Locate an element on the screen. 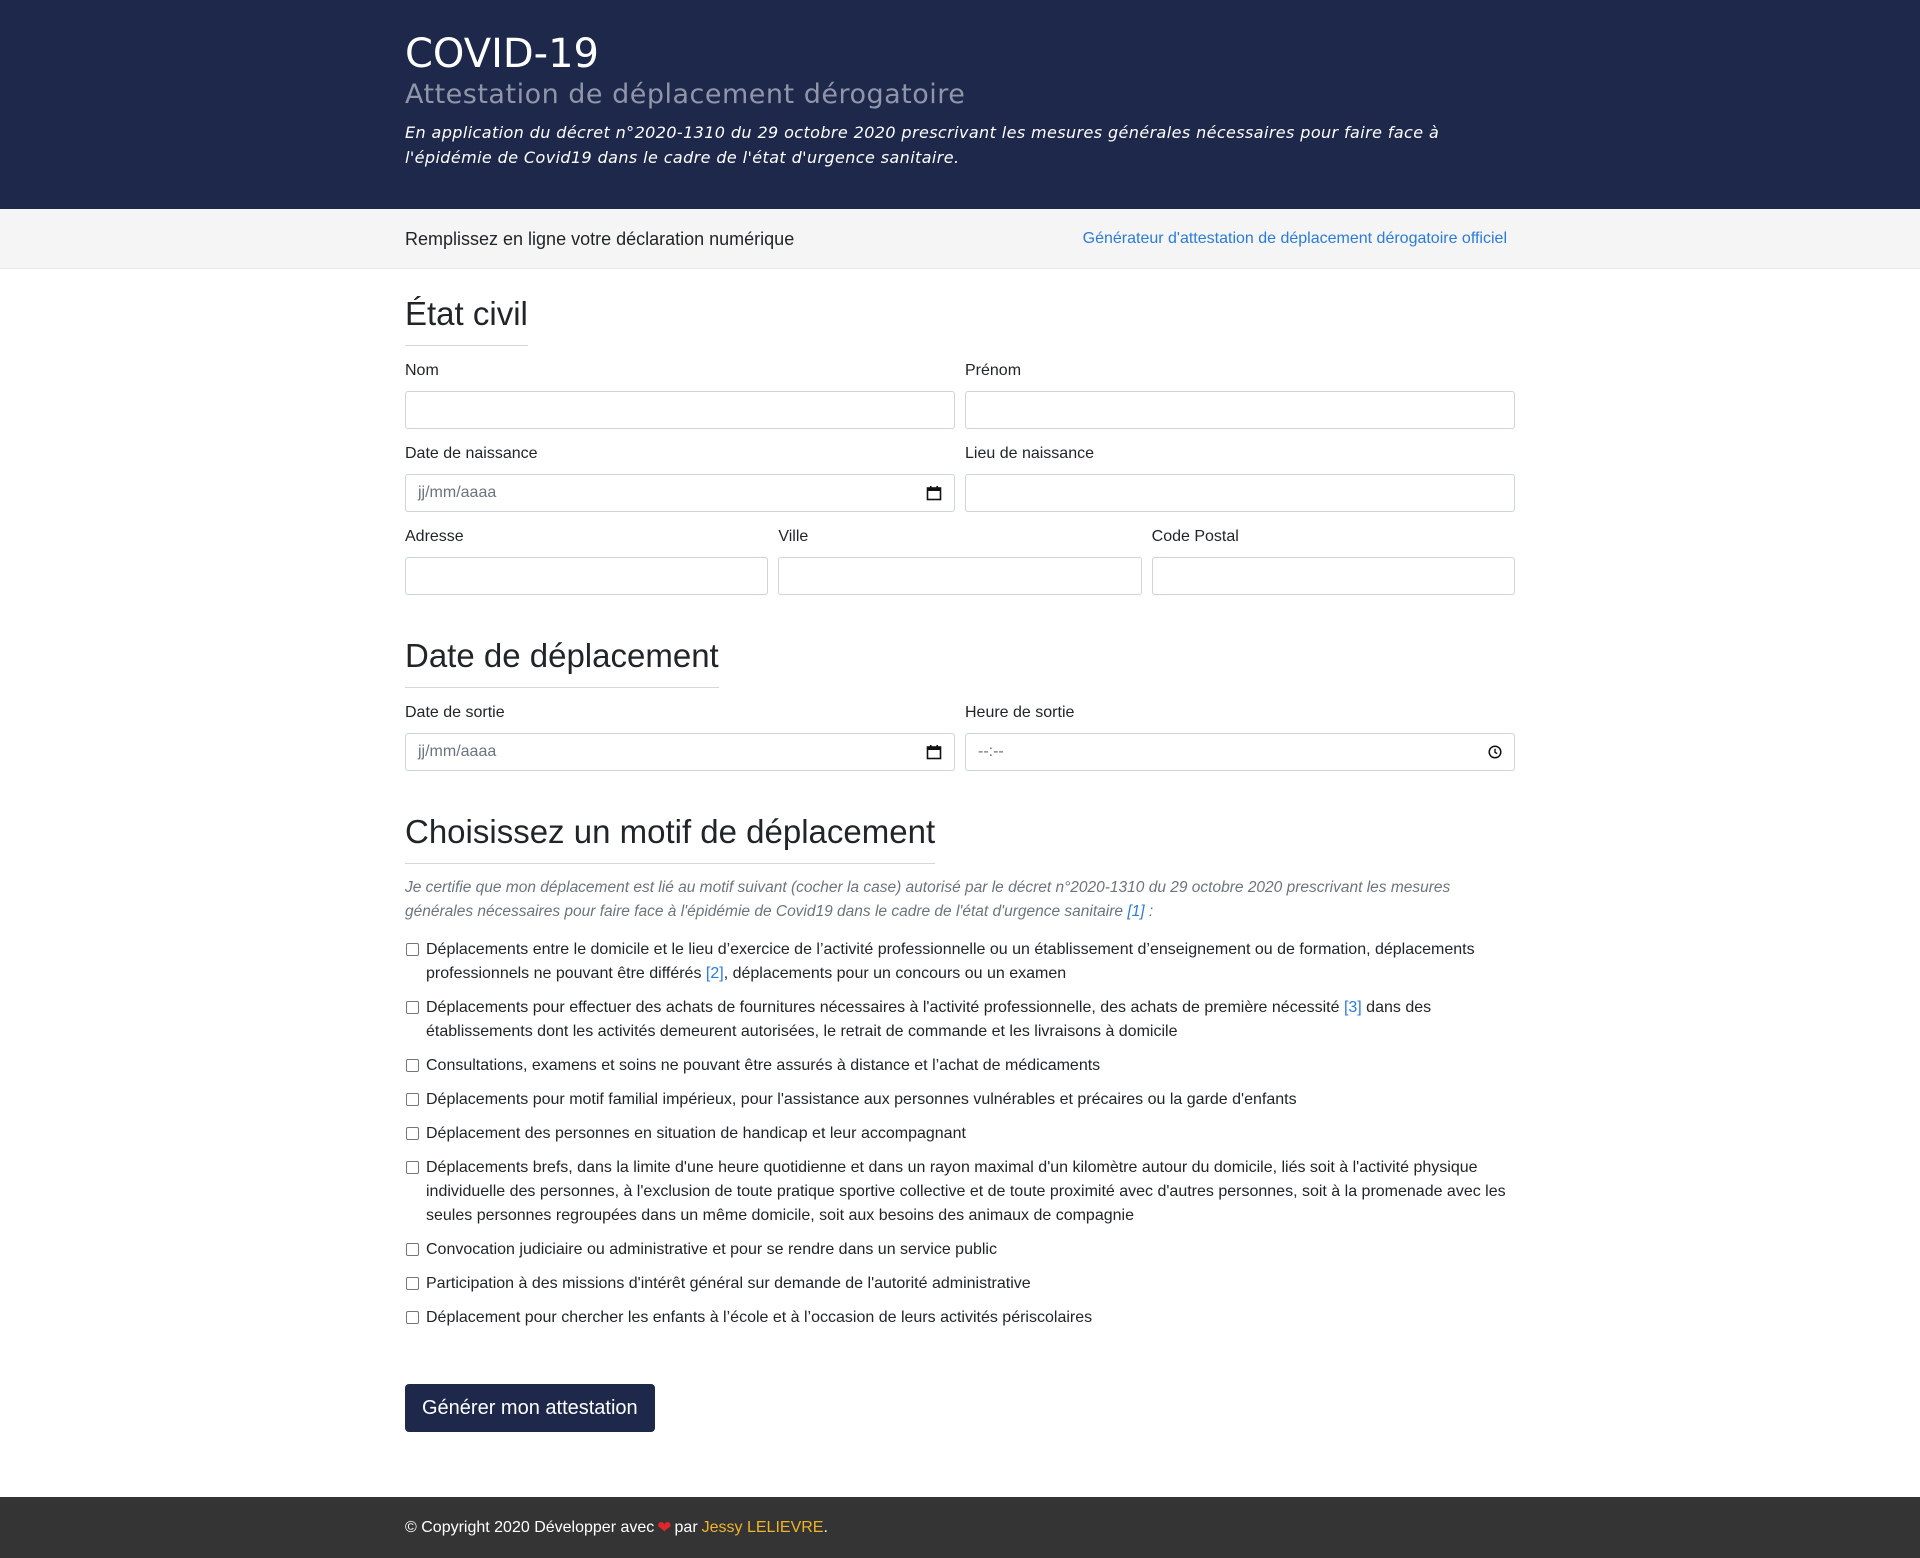 This screenshot has width=1920, height=1558. prenom-label: Prénom is located at coordinates (993, 370).